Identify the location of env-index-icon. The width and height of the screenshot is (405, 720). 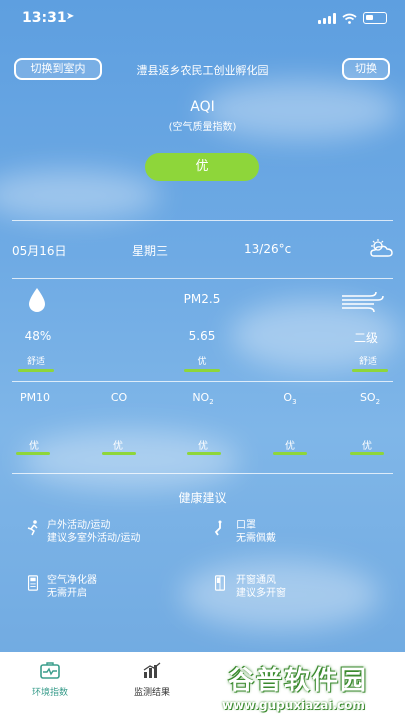
(50, 670).